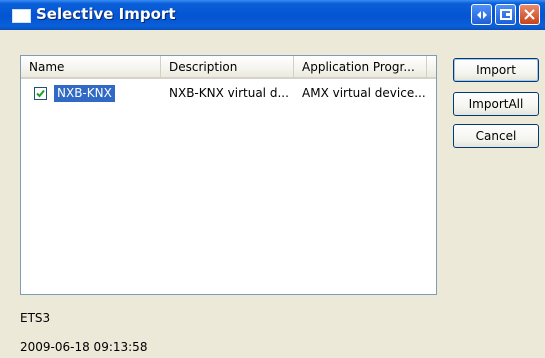 This screenshot has width=545, height=358. What do you see at coordinates (496, 70) in the screenshot?
I see `import-button: Import` at bounding box center [496, 70].